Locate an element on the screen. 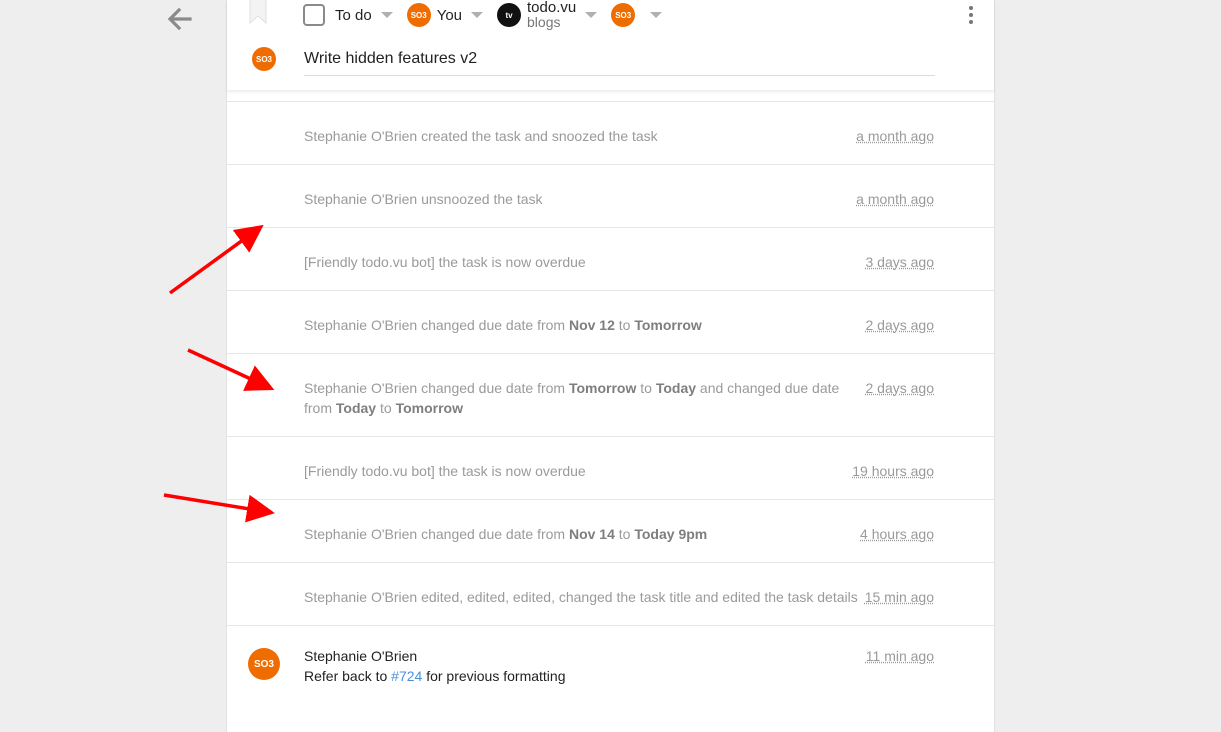  comment-time: 11 min ago is located at coordinates (900, 656).